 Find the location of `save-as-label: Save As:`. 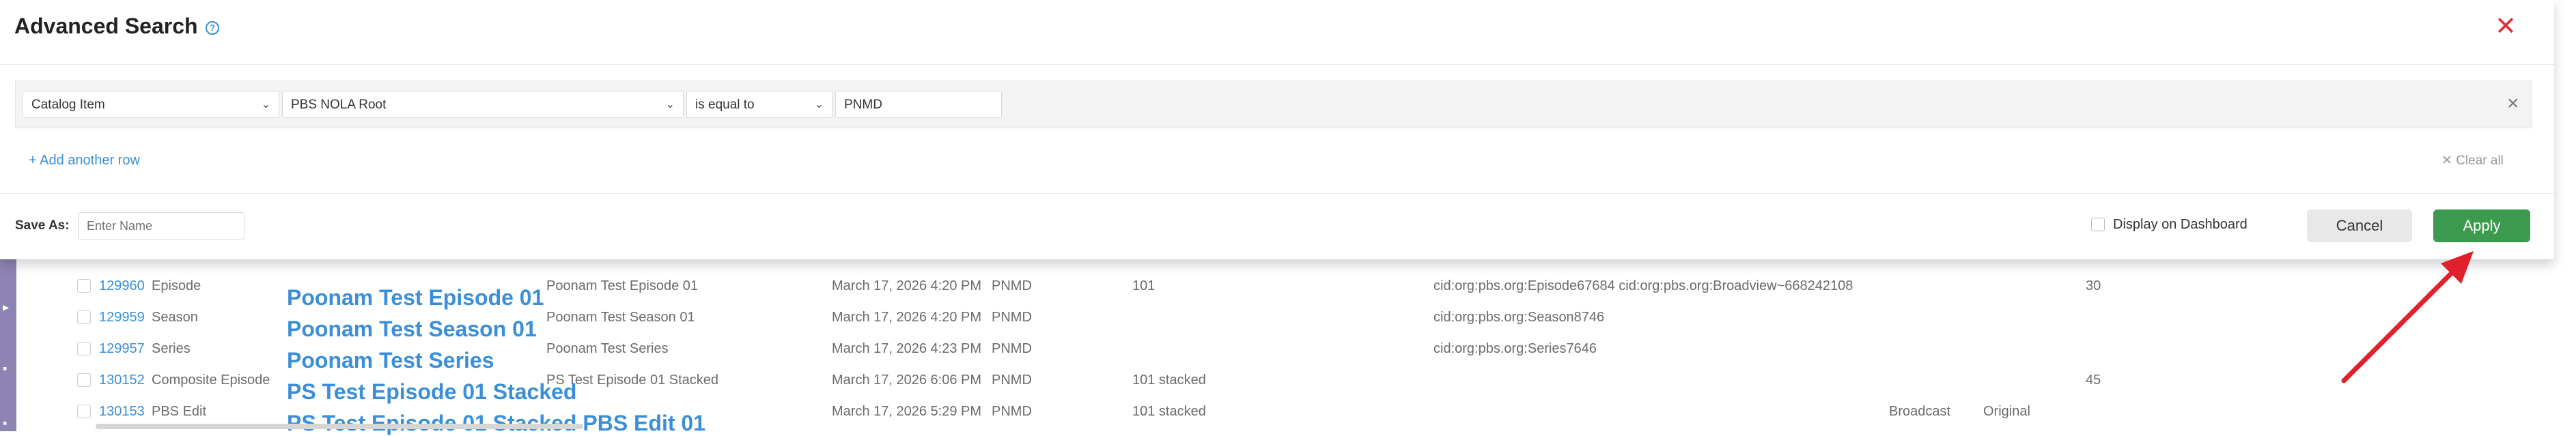

save-as-label: Save As: is located at coordinates (42, 225).